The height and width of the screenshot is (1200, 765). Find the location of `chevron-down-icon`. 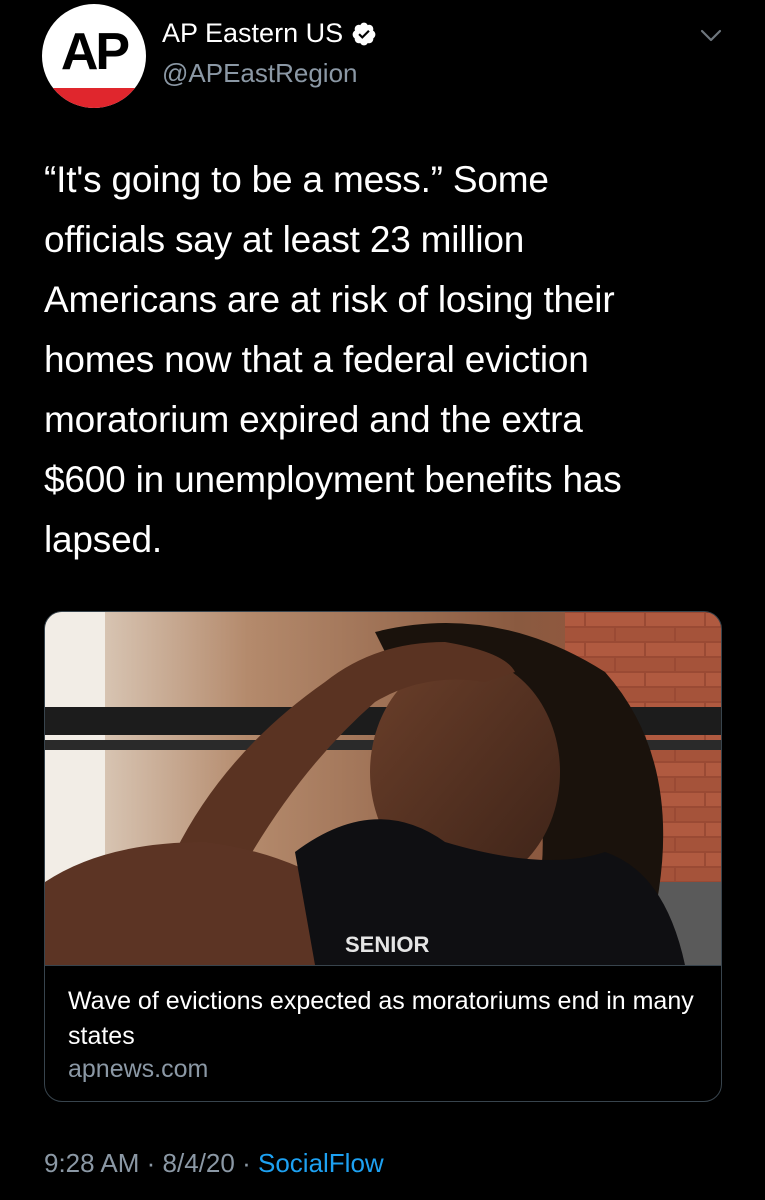

chevron-down-icon is located at coordinates (711, 36).